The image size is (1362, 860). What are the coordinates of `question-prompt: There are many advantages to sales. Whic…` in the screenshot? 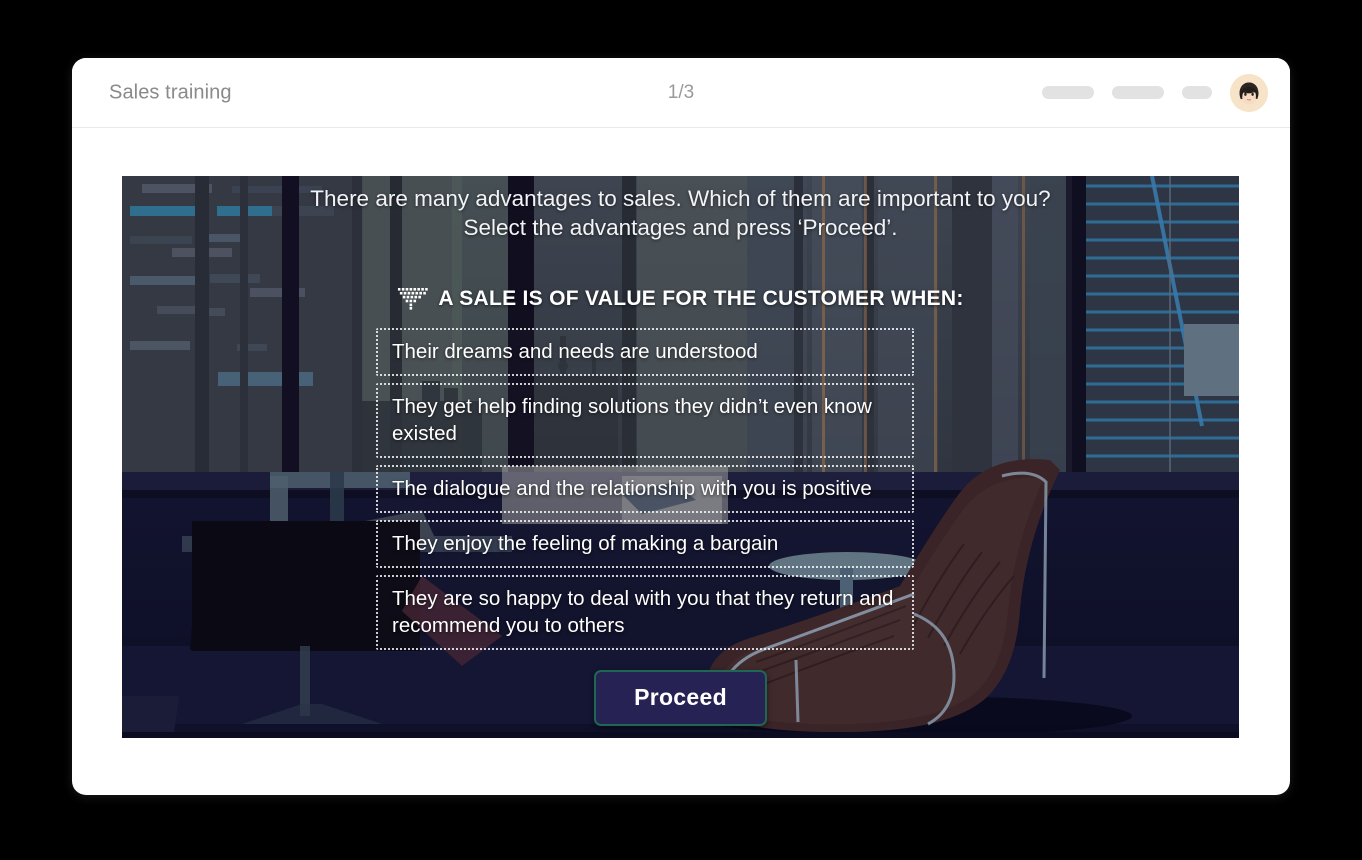 It's located at (681, 213).